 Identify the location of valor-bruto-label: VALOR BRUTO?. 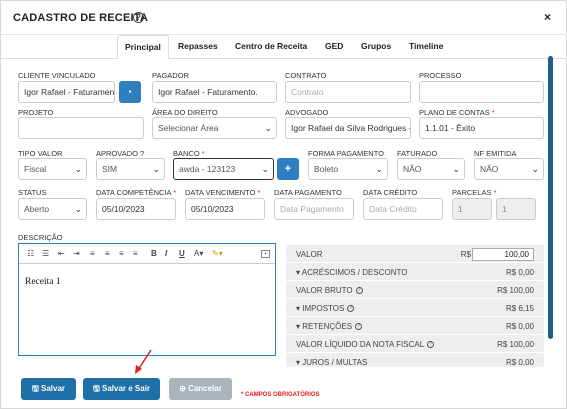
(329, 290).